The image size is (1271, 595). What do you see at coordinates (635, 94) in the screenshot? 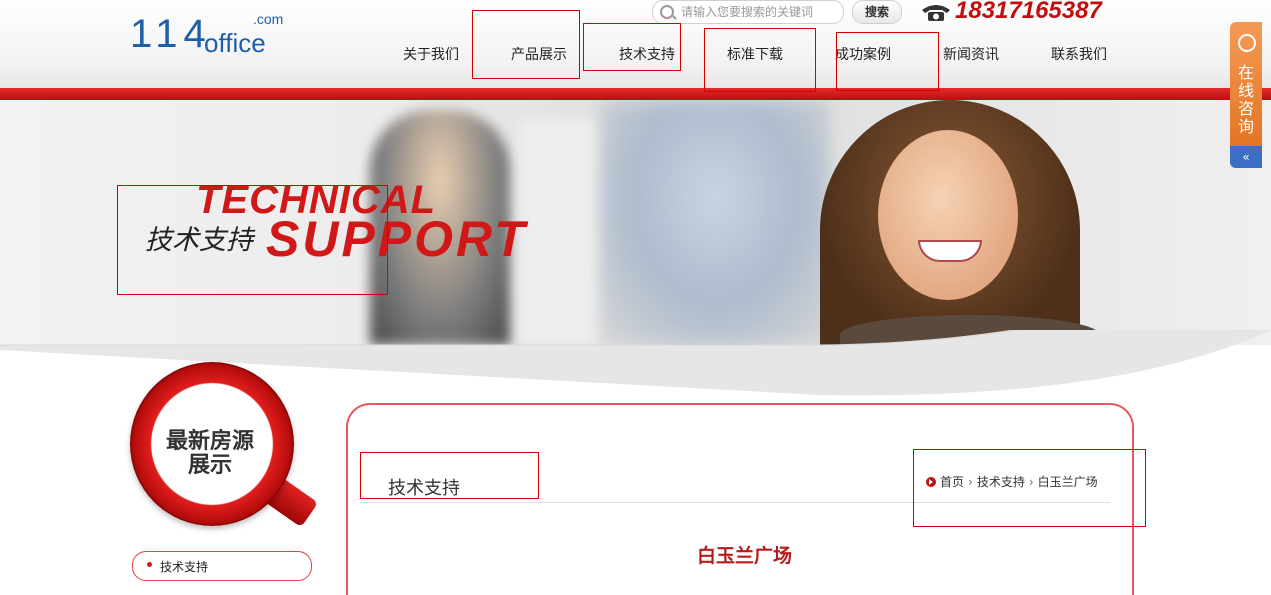
I see `header-red-bar` at bounding box center [635, 94].